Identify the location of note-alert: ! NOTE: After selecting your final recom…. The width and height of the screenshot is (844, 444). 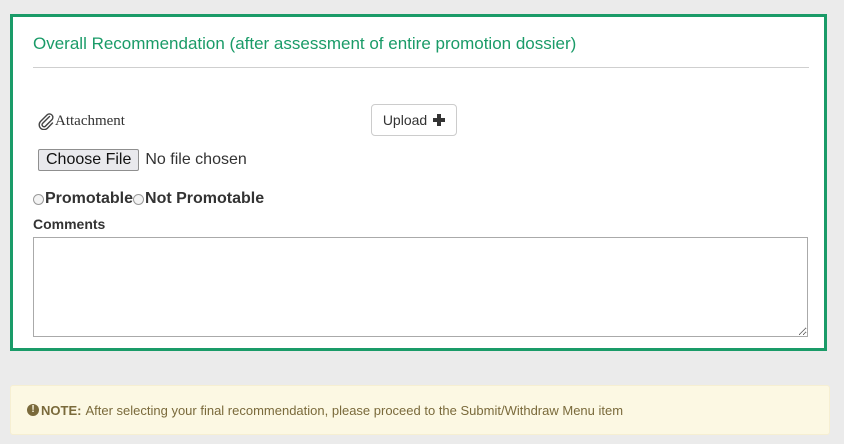
(420, 410).